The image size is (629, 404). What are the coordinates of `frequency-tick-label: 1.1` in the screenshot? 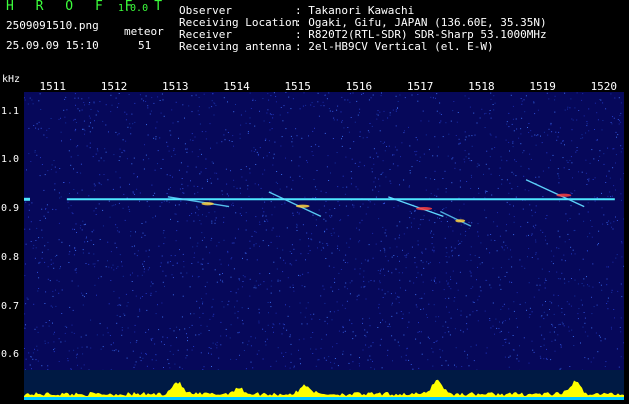 It's located at (10, 111).